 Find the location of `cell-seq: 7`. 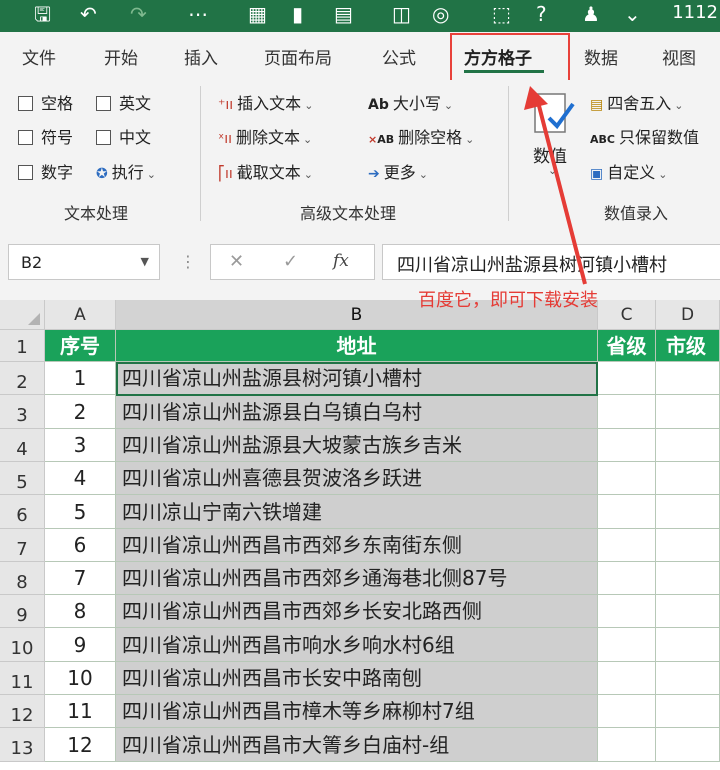

cell-seq: 7 is located at coordinates (80, 578).